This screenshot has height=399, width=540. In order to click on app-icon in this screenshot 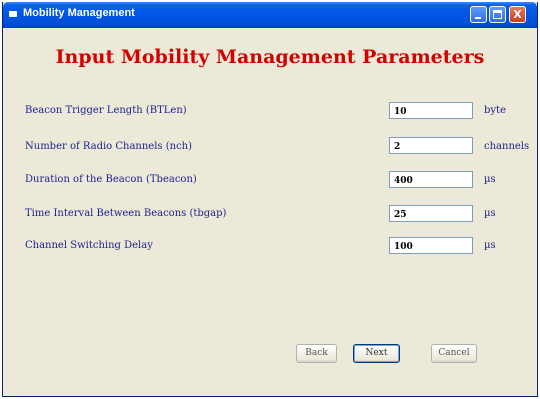, I will do `click(13, 14)`.